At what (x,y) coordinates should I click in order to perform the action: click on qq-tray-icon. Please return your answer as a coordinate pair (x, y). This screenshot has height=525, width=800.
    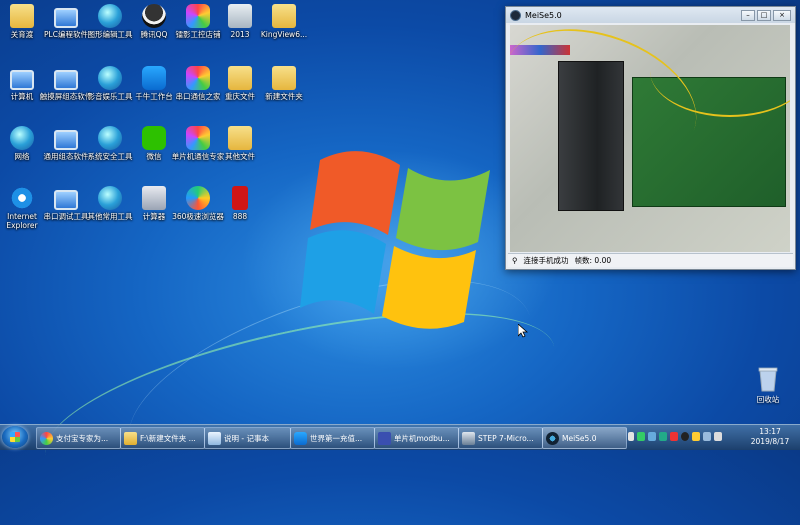
    Looking at the image, I should click on (685, 436).